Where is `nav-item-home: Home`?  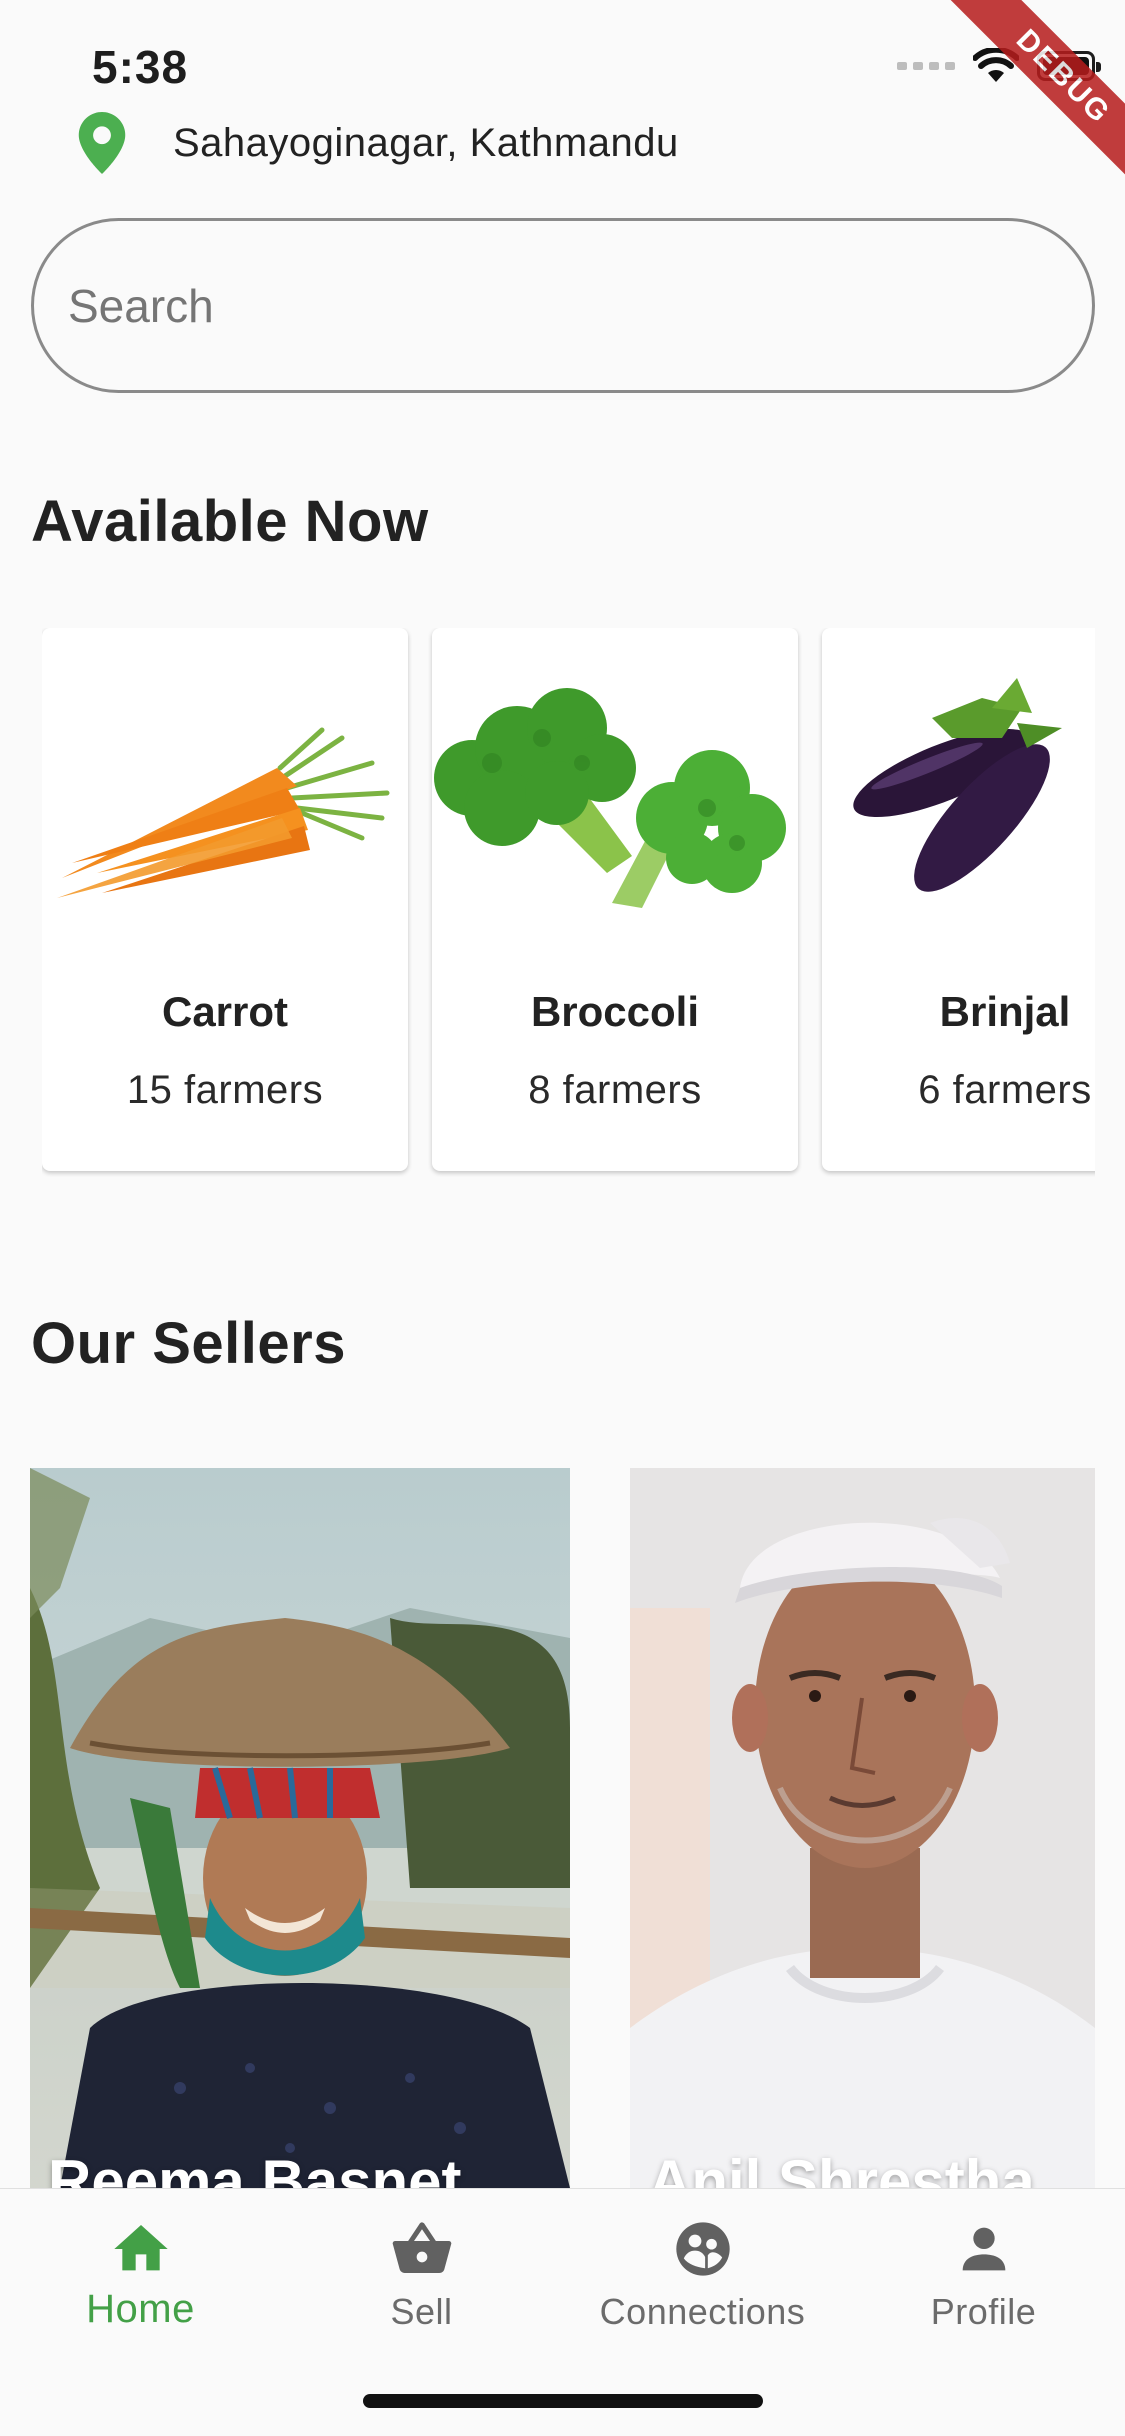
nav-item-home: Home is located at coordinates (140, 2274).